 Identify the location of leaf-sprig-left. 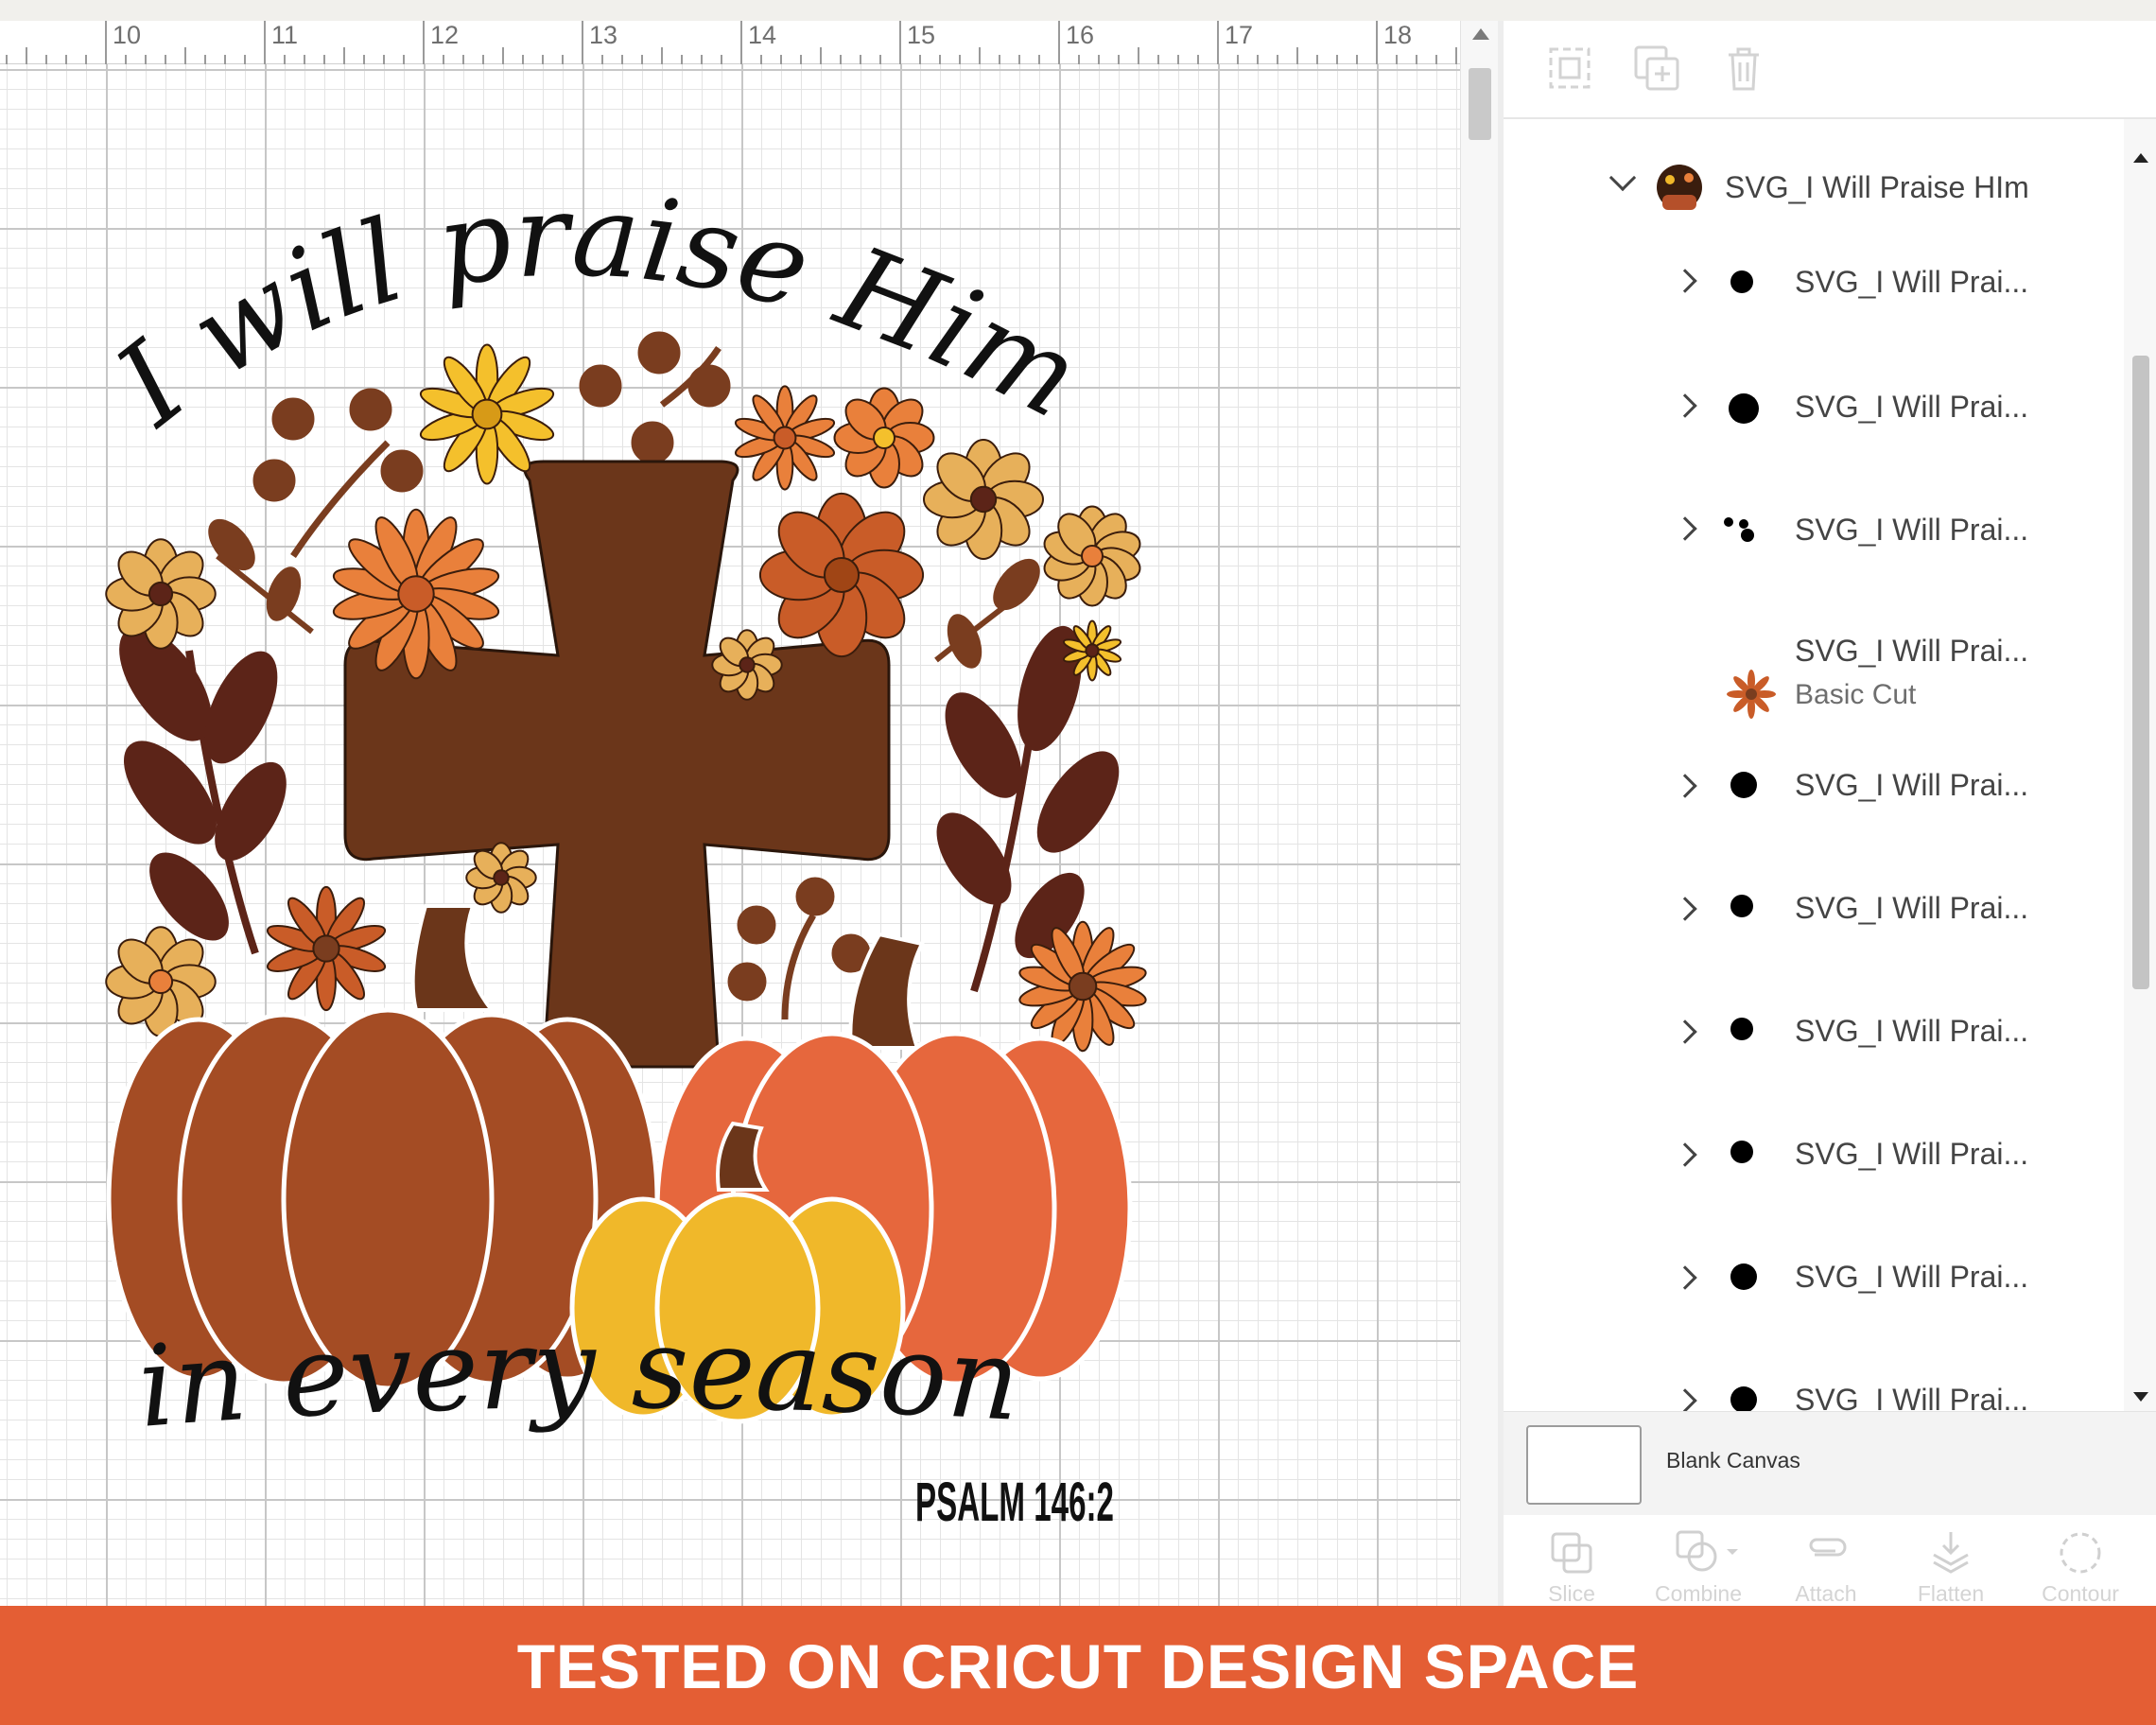
(261, 576).